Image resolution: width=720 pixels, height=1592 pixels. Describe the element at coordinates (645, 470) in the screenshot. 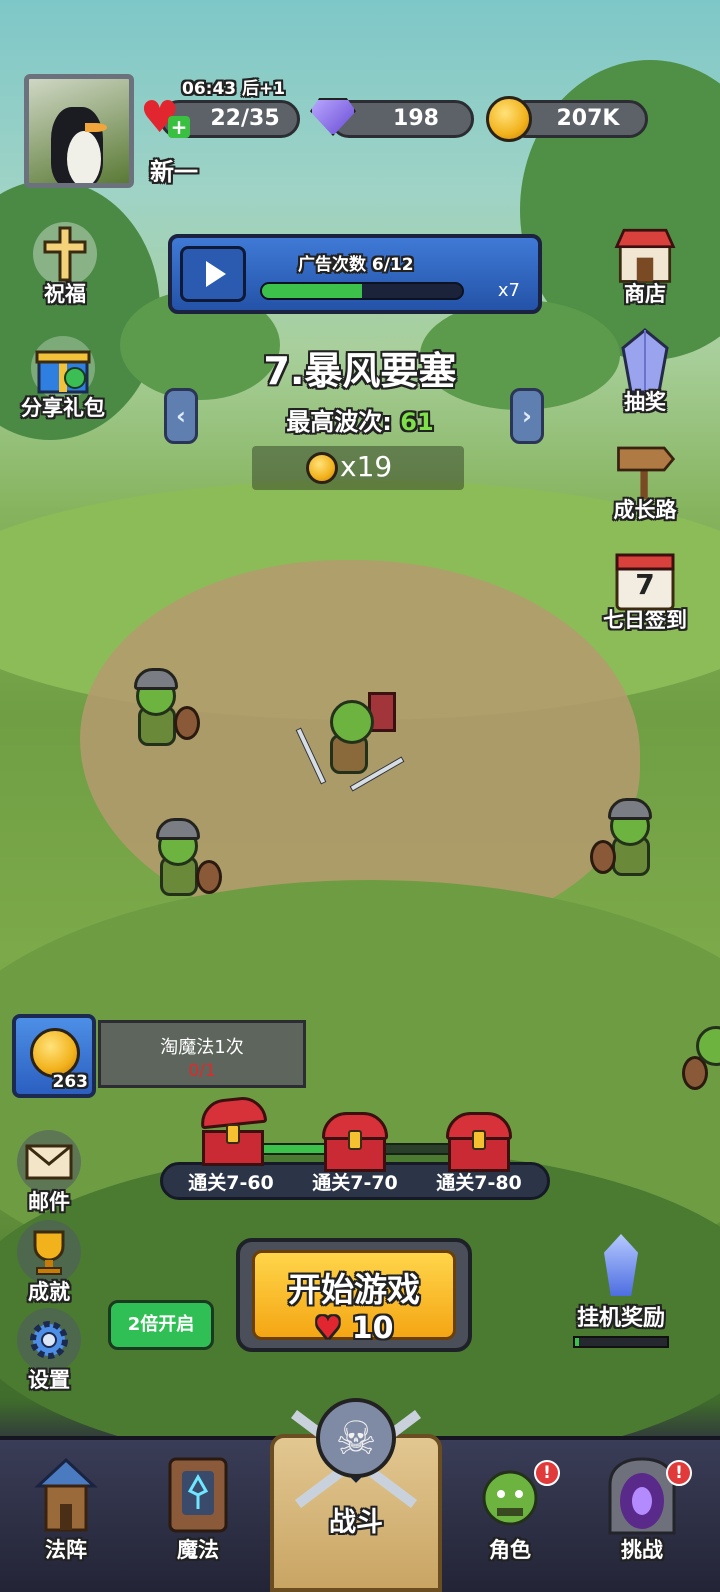

I see `signpost-icon` at that location.